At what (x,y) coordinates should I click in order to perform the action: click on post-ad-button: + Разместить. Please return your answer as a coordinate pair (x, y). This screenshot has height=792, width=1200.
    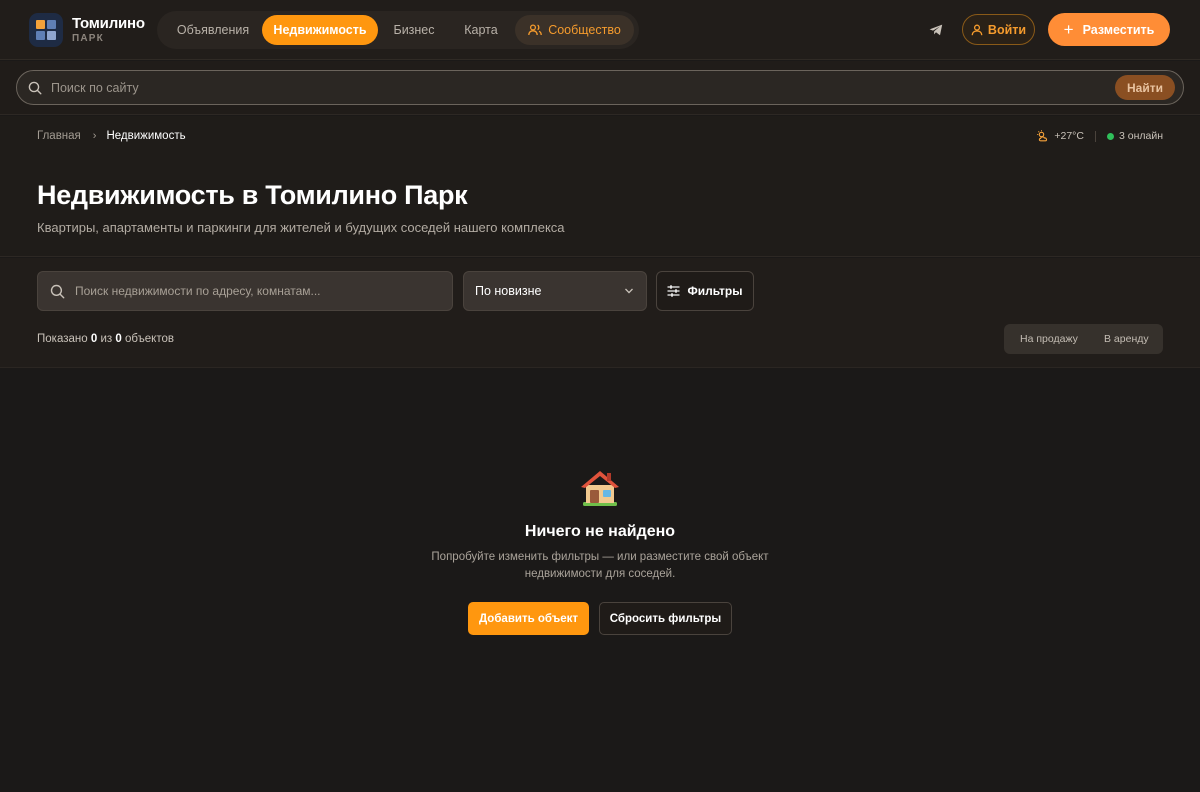
    Looking at the image, I should click on (1109, 29).